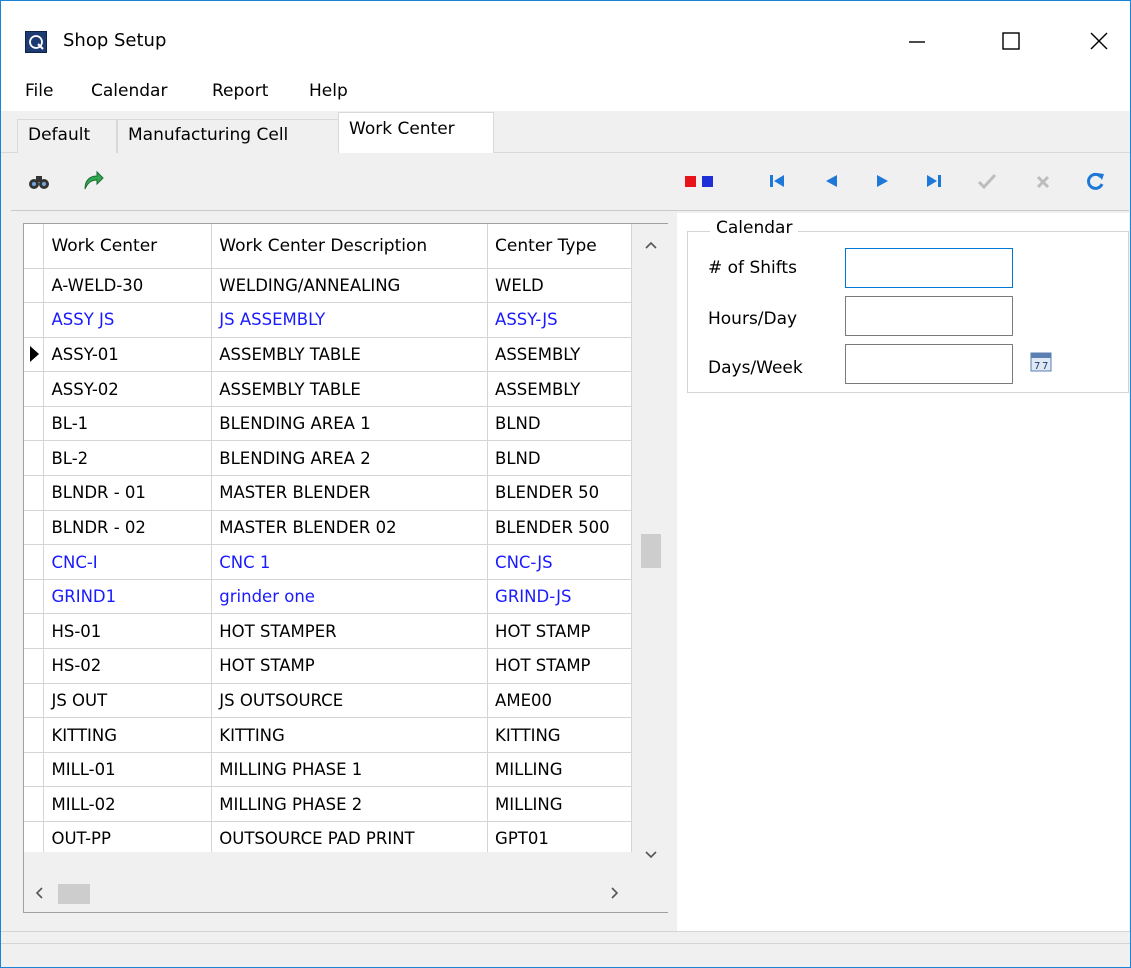 The height and width of the screenshot is (968, 1131). Describe the element at coordinates (559, 701) in the screenshot. I see `cell-center-type: AME00` at that location.